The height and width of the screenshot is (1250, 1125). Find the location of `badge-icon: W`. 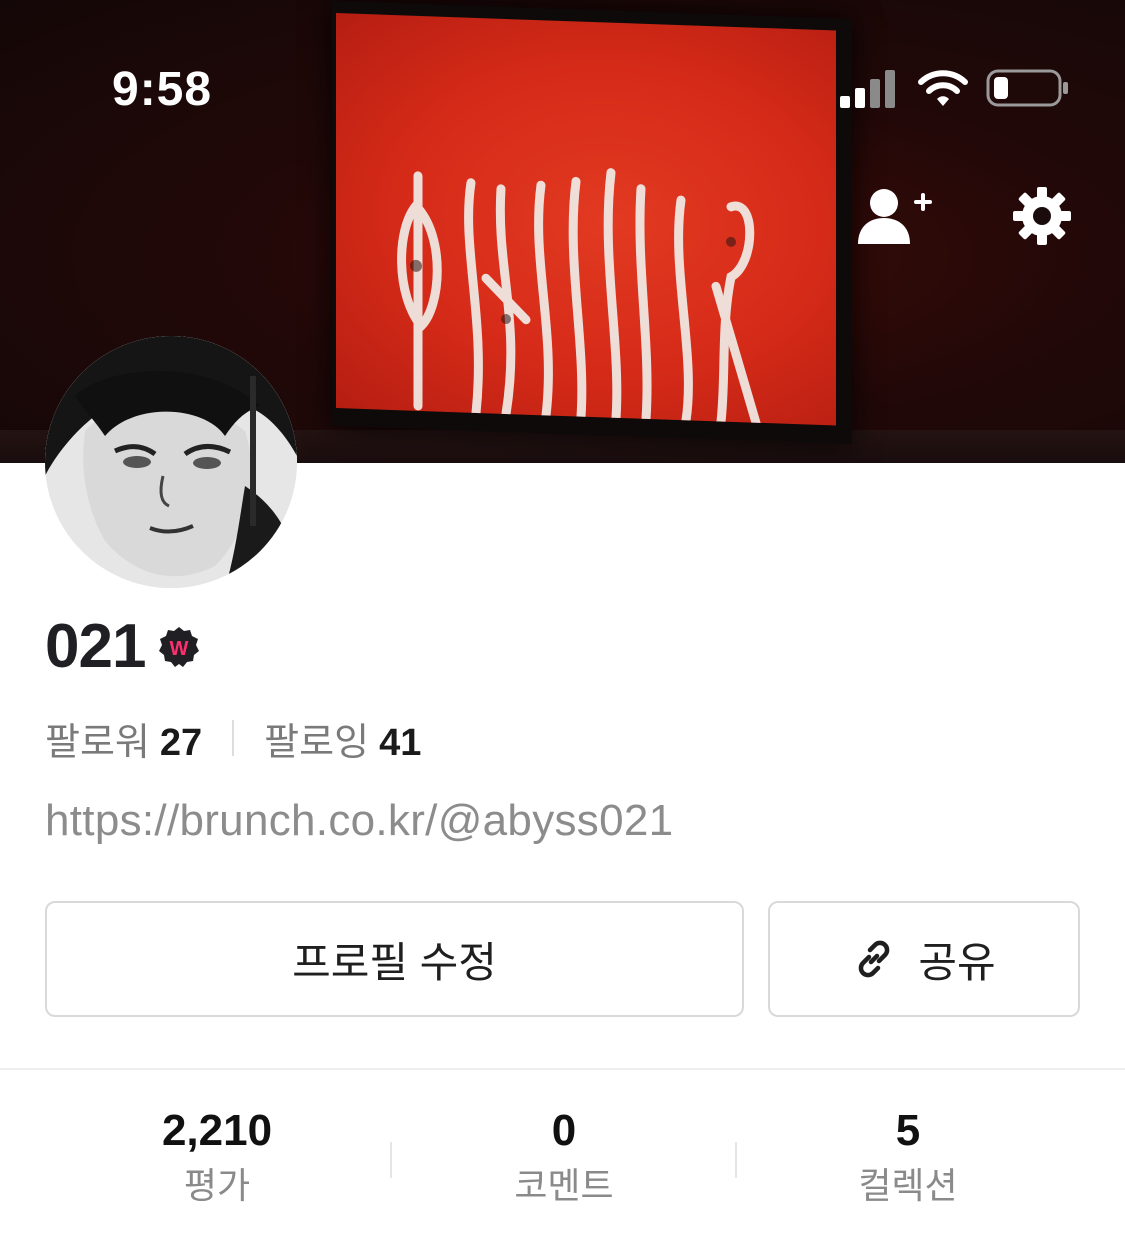

badge-icon: W is located at coordinates (179, 647).